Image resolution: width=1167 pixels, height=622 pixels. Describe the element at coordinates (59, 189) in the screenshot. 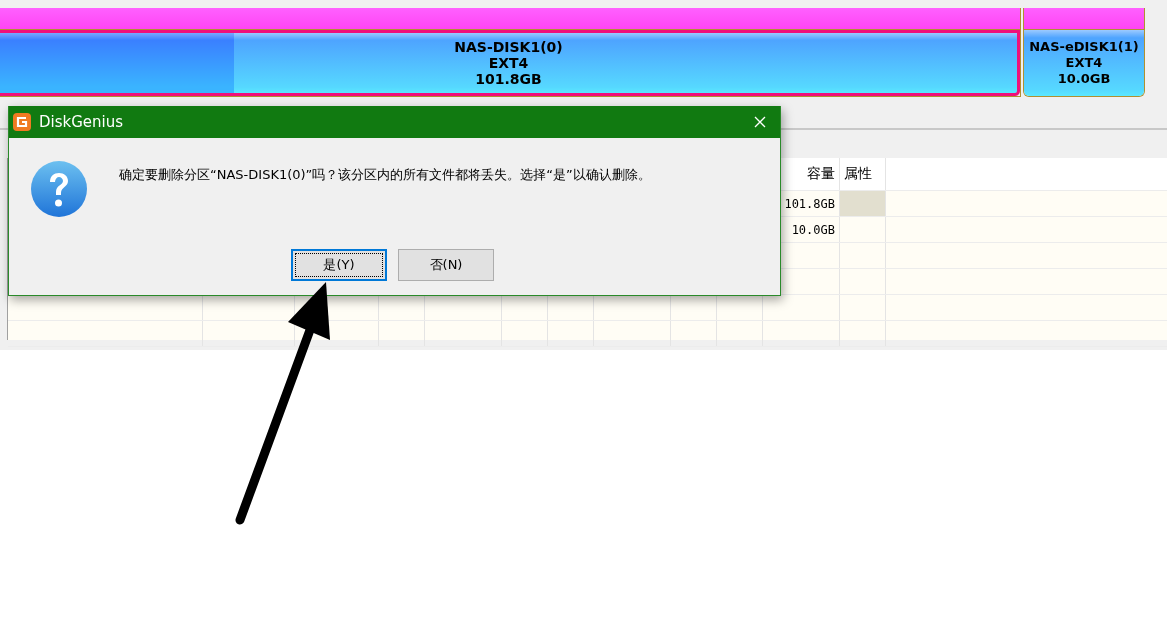

I see `question-icon` at that location.